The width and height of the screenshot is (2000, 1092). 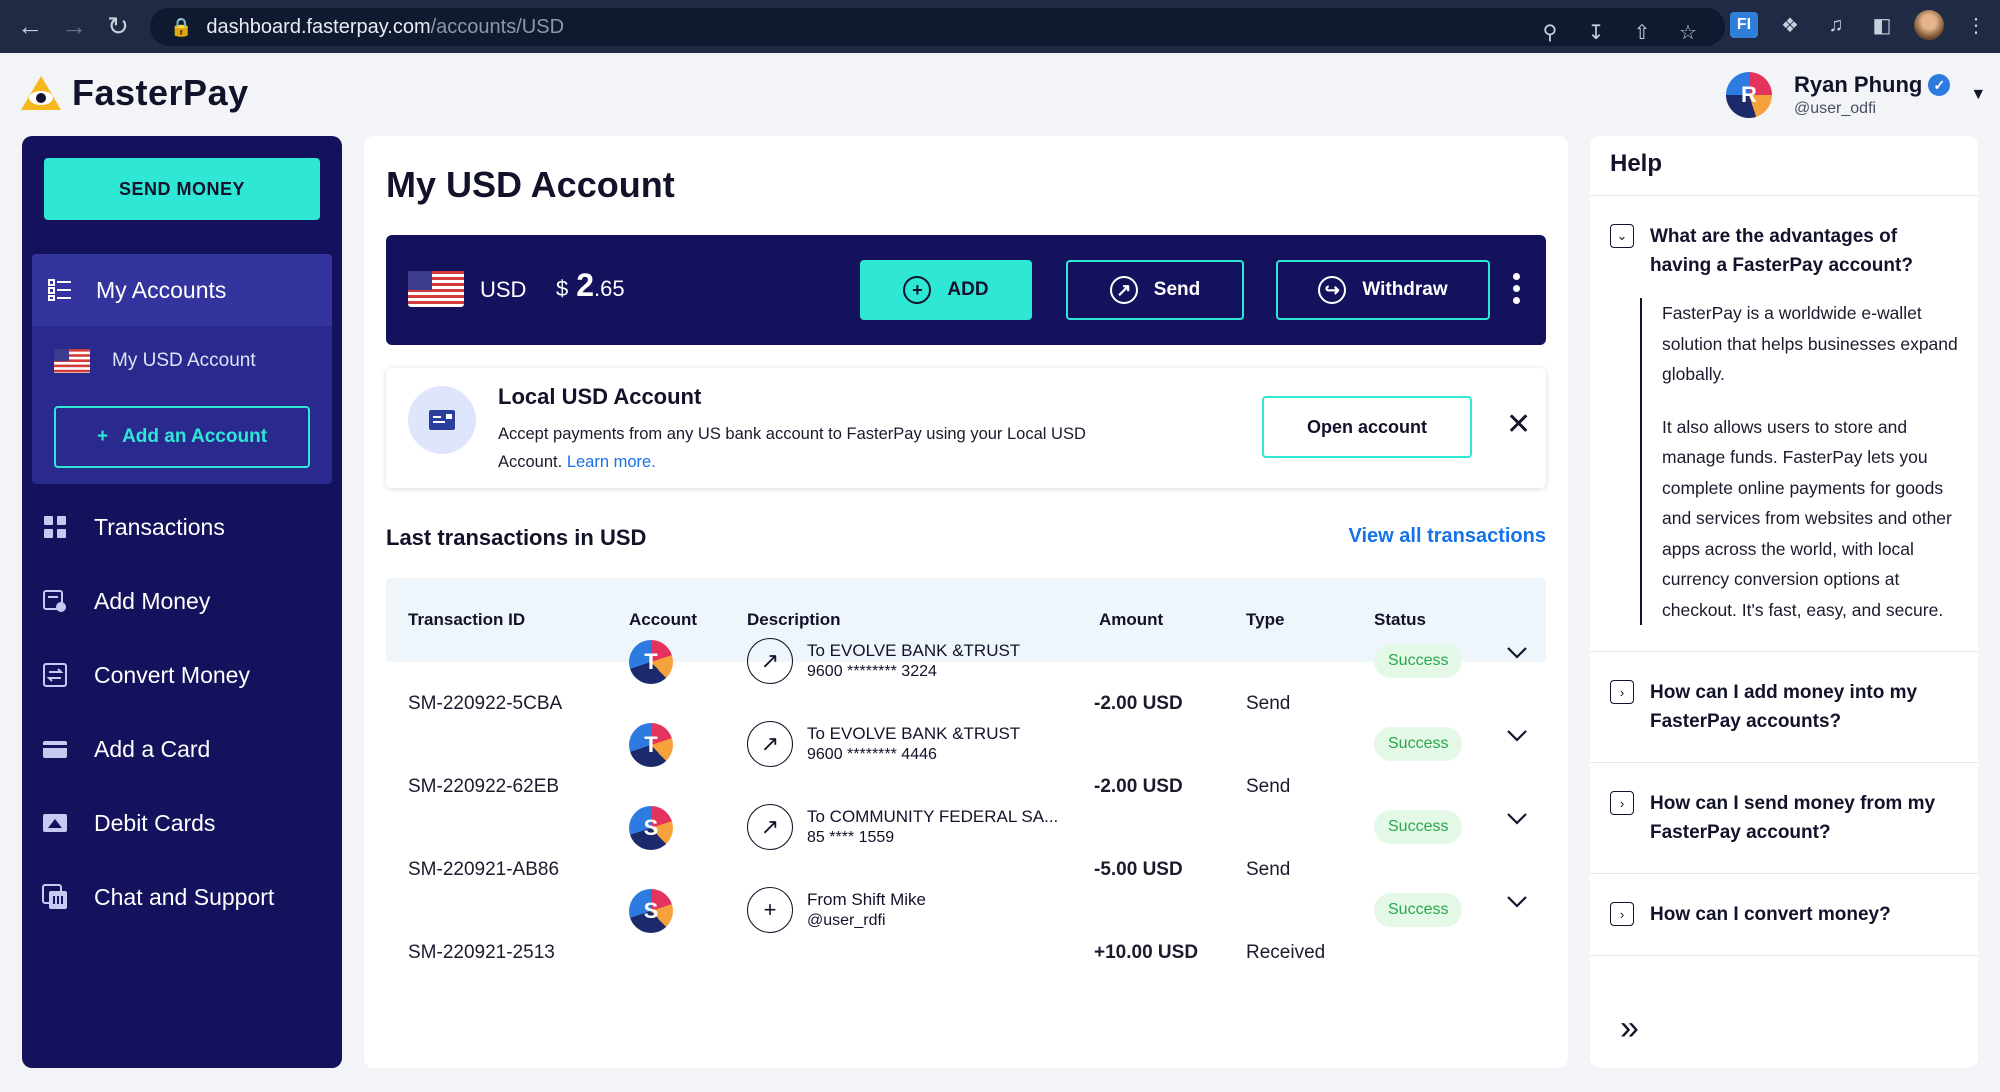 What do you see at coordinates (1744, 25) in the screenshot?
I see `fasterpay-extension-icon: FI` at bounding box center [1744, 25].